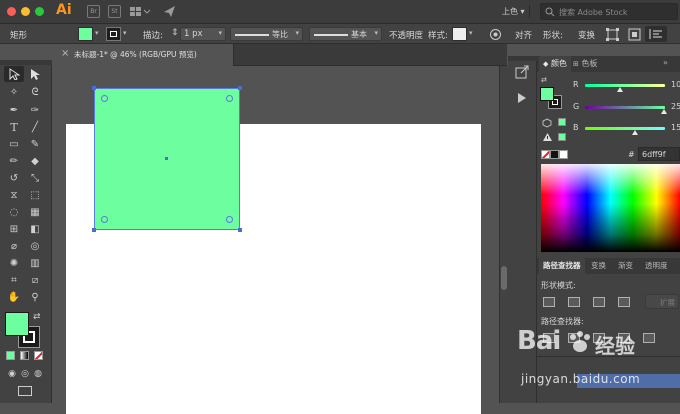  I want to click on close-tab-icon: ×, so click(65, 53).